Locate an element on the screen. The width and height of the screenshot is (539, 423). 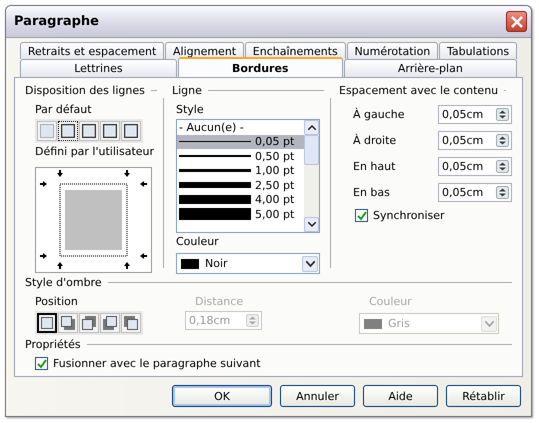
line-style-item: 4,00 pt is located at coordinates (240, 199).